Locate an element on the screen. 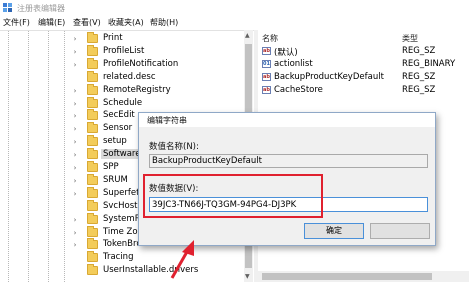  tree-item-label: RemoteRegistry is located at coordinates (137, 89).